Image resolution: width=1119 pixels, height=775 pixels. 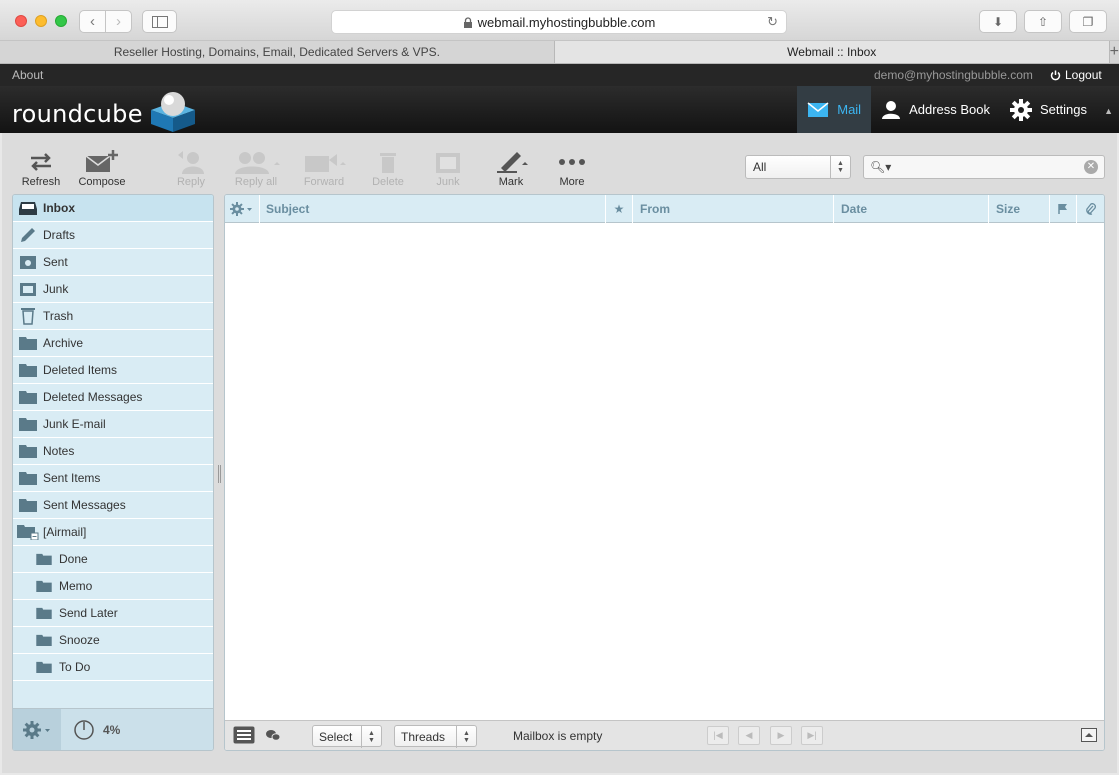 I want to click on folder-snooze: Snooze, so click(x=113, y=640).